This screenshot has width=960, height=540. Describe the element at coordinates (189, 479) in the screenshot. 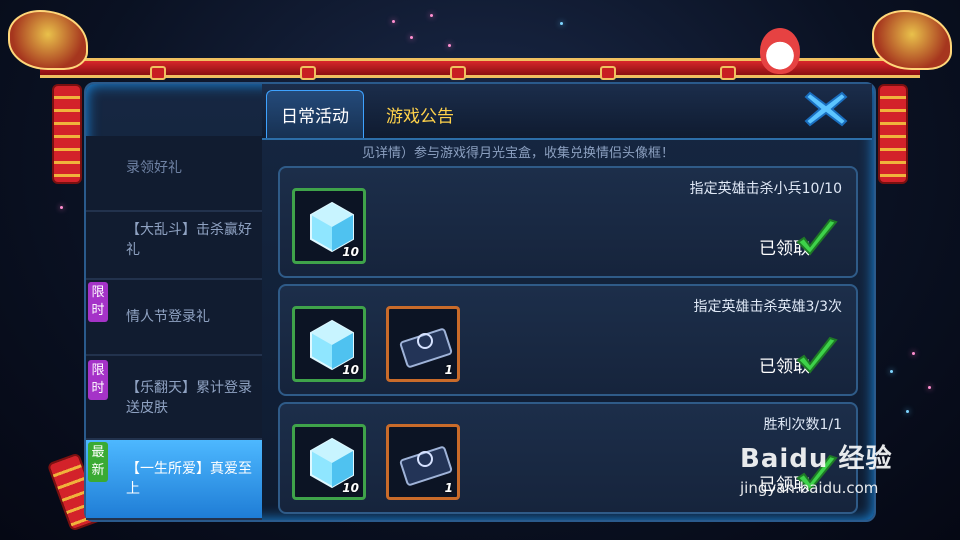

I see `sidebar-item-label: 【一生所爱】真爱至上` at that location.